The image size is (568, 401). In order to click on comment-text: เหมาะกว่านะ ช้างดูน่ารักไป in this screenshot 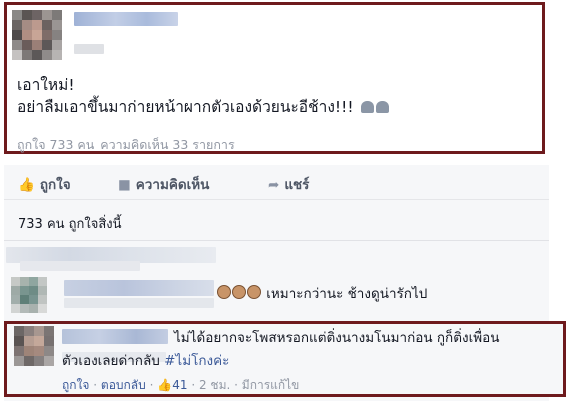, I will do `click(322, 293)`.